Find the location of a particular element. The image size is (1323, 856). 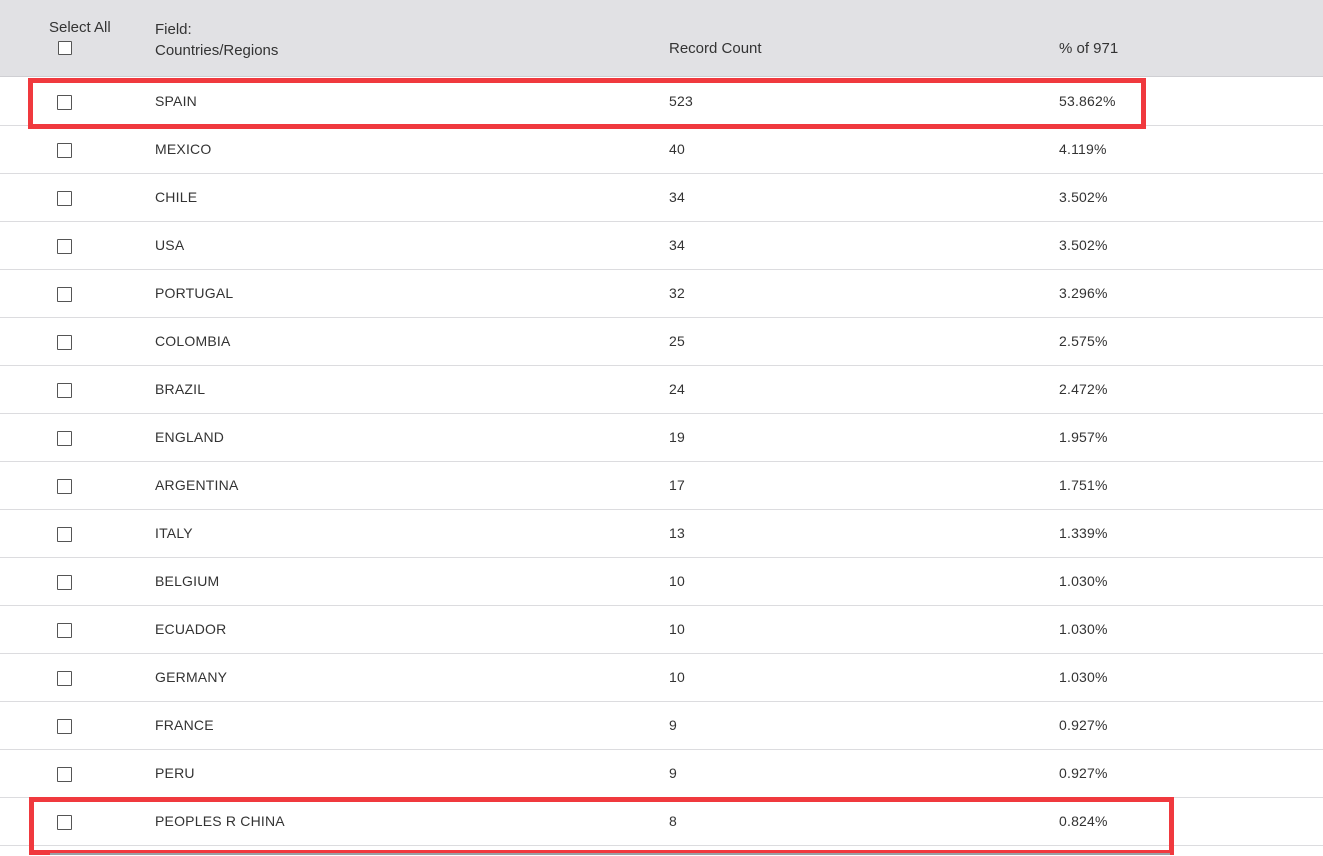

record-count: 25 is located at coordinates (677, 341).